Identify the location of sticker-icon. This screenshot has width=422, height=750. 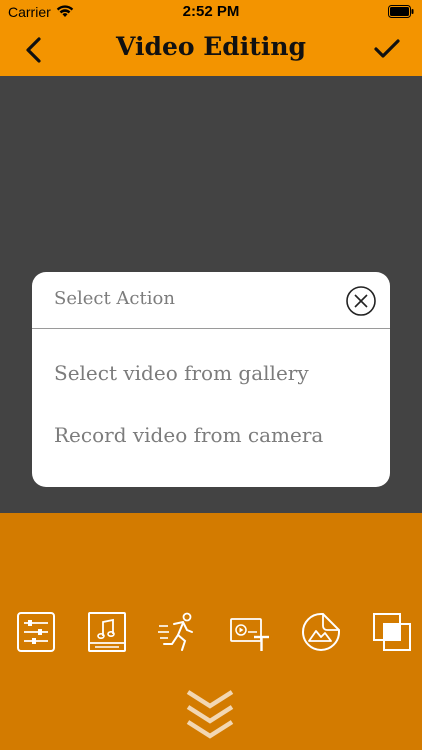
(321, 632).